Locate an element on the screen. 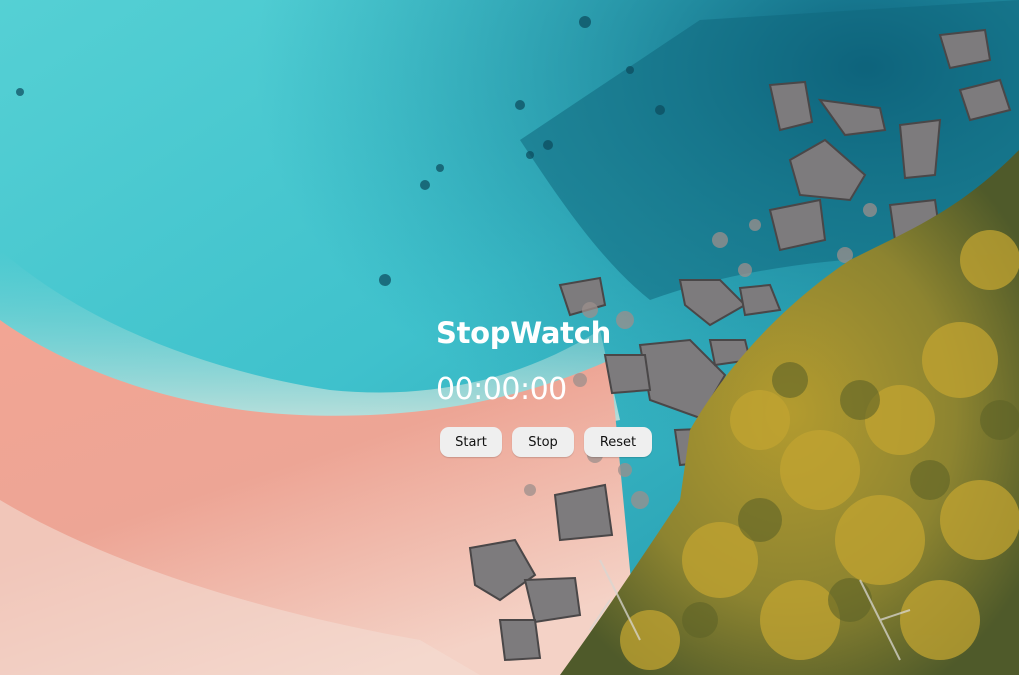 The image size is (1019, 675). stopwatch-widget: StopWatch 00:00:00 Start Stop Reset is located at coordinates (556, 386).